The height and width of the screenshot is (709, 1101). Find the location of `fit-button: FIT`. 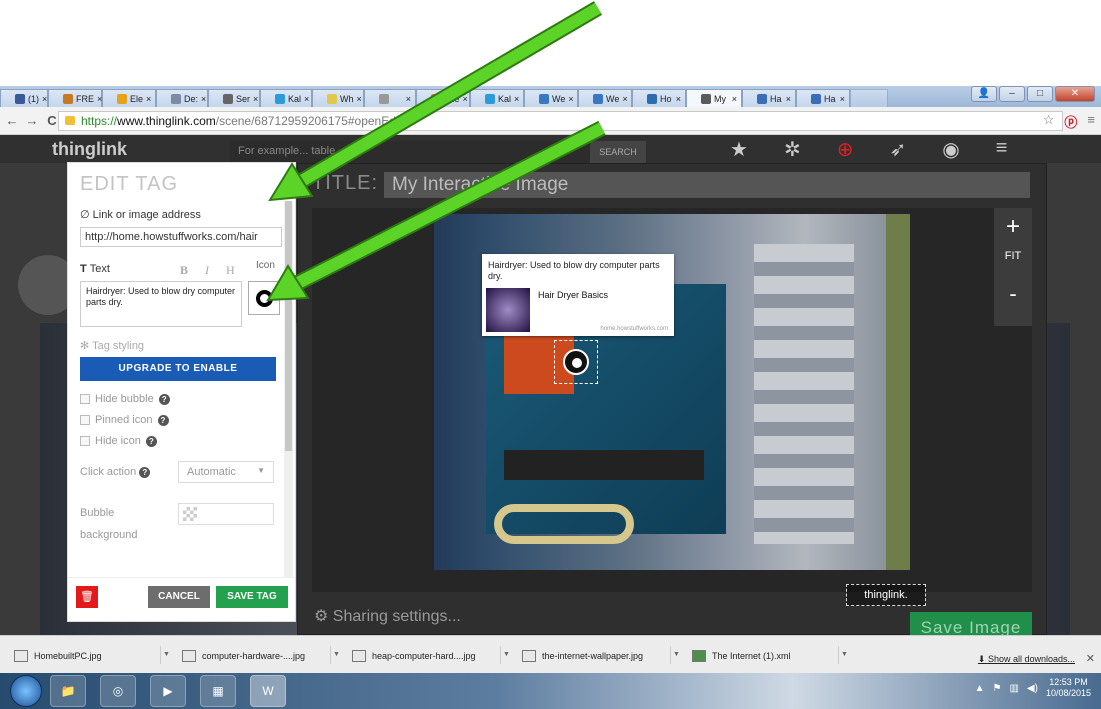

fit-button: FIT is located at coordinates (1013, 256).